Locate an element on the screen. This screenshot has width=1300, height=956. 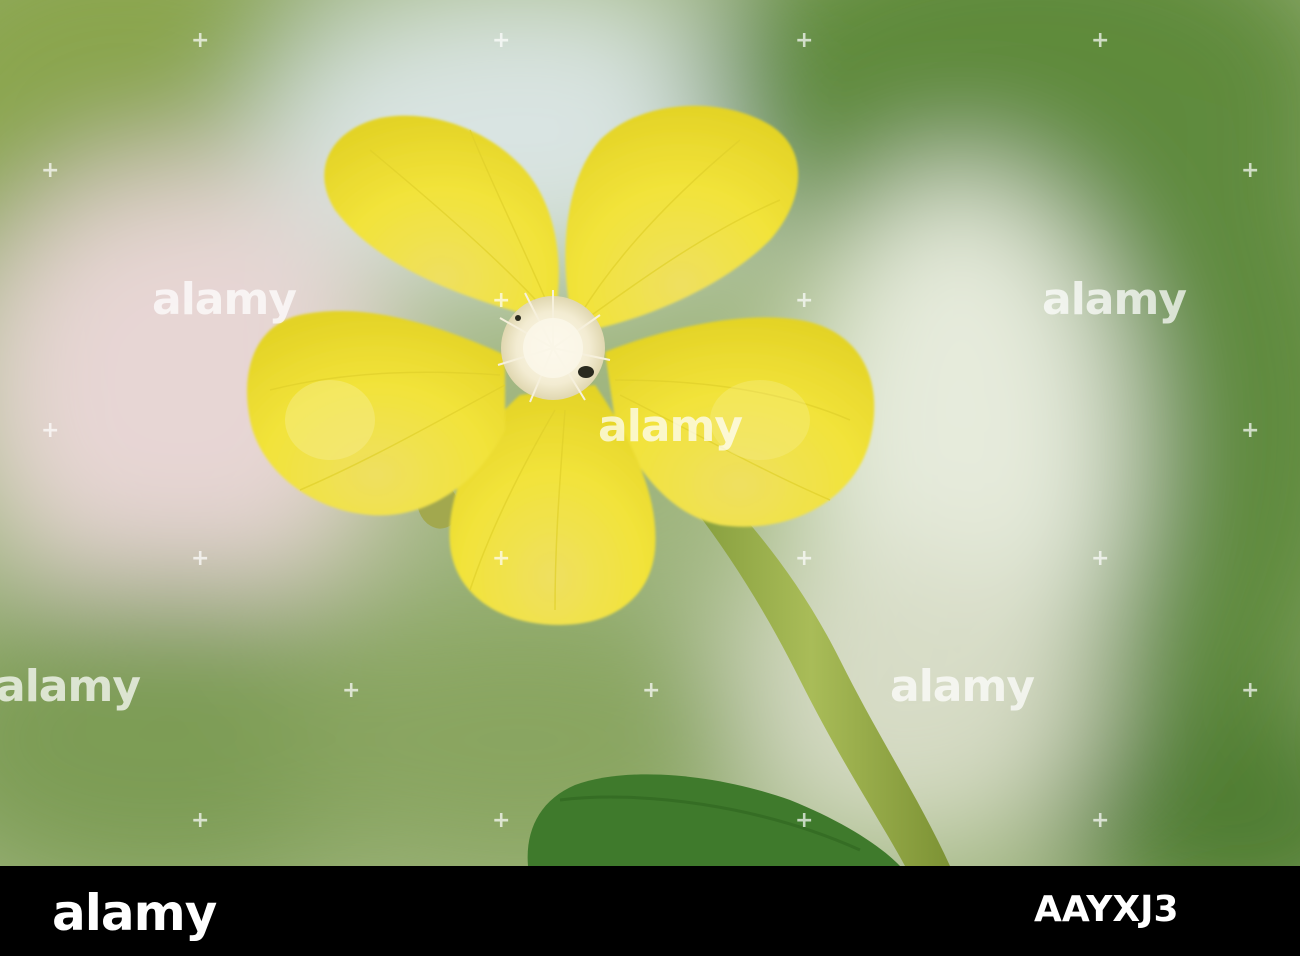
alamy-logo: alamy is located at coordinates (134, 913).